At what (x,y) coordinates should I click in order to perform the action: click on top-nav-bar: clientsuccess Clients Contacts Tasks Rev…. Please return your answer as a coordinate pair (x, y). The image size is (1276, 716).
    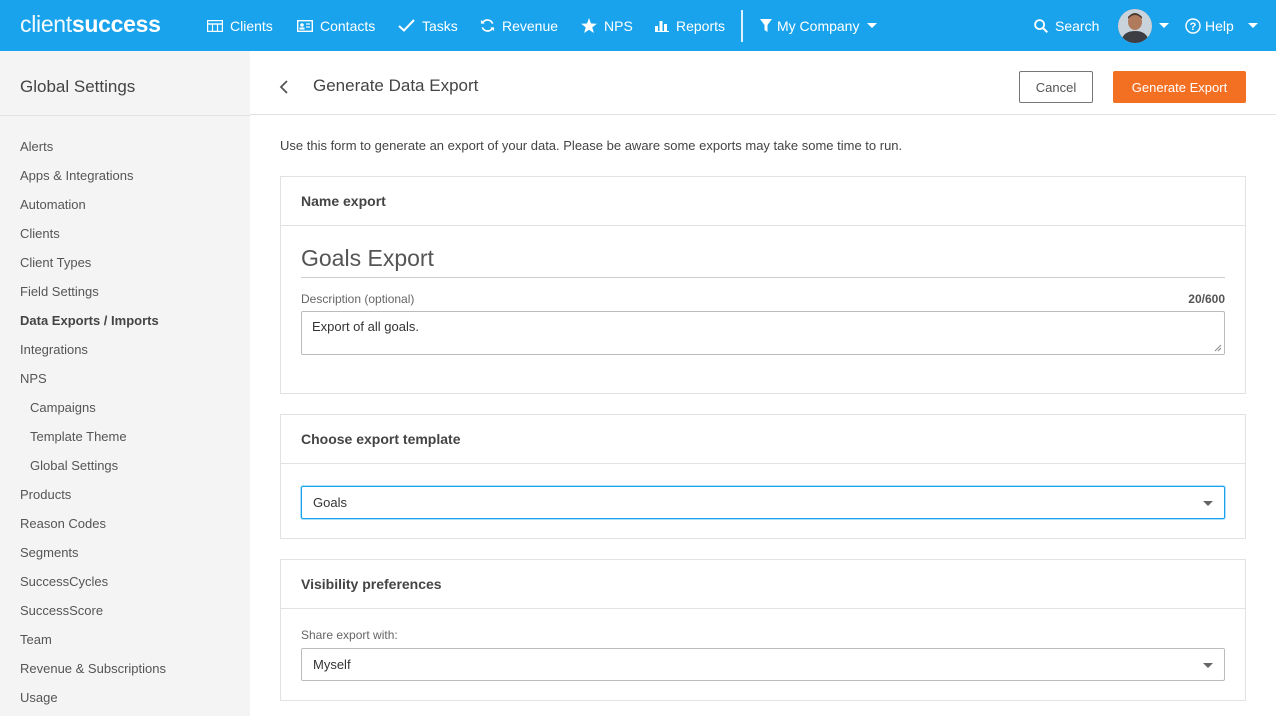
    Looking at the image, I should click on (638, 25).